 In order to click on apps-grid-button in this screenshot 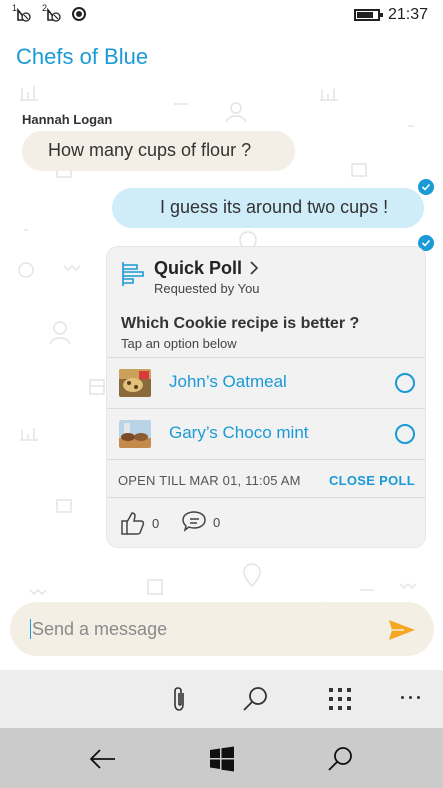, I will do `click(340, 699)`.